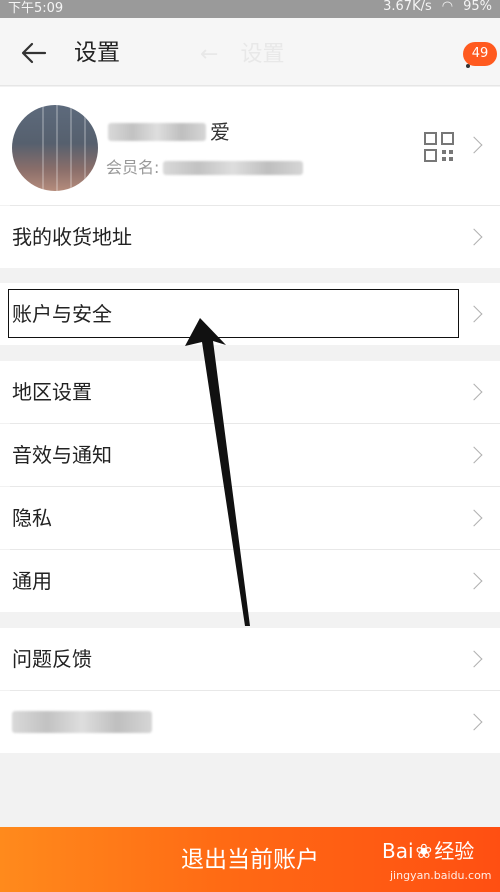  What do you see at coordinates (157, 132) in the screenshot?
I see `nickname-blurred` at bounding box center [157, 132].